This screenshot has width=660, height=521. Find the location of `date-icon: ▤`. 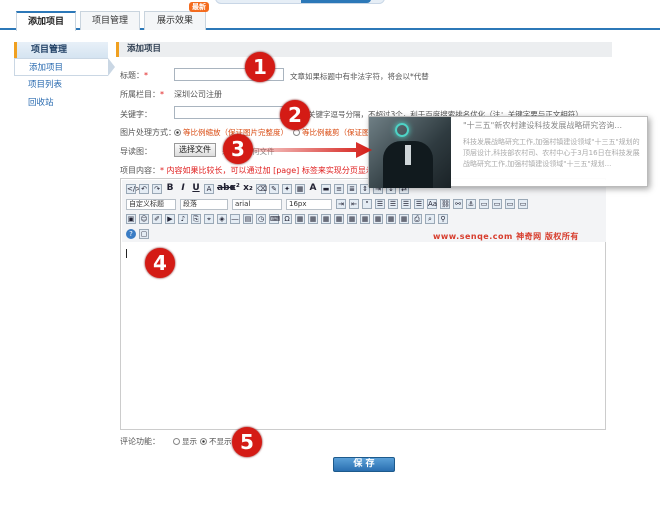

date-icon: ▤ is located at coordinates (248, 219).